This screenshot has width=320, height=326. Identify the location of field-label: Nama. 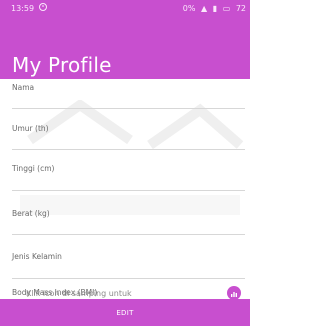
(23, 87).